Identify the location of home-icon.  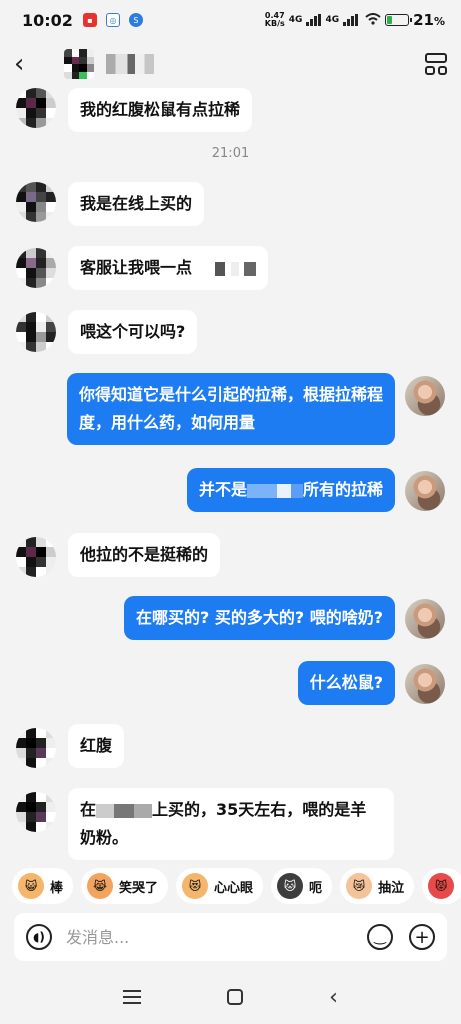
(235, 997).